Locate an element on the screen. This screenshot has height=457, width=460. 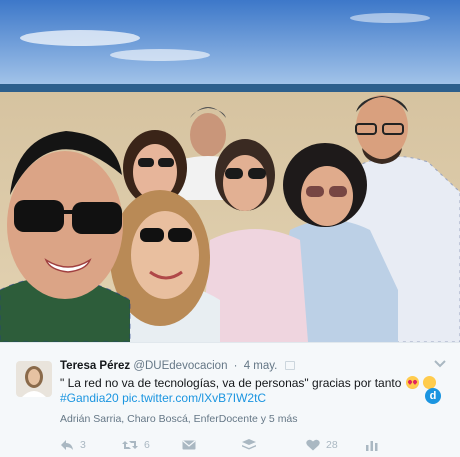
bookmark-icon is located at coordinates (289, 365).